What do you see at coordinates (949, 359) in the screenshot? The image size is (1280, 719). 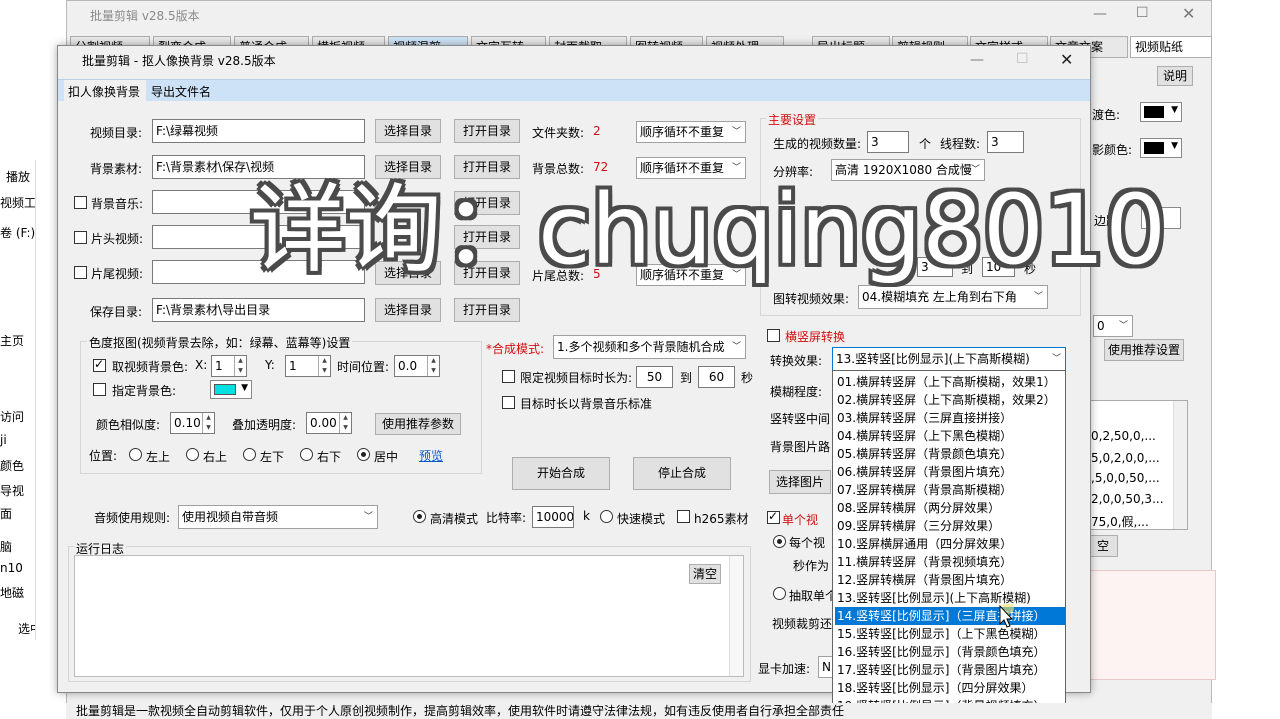 I see `convert-effect-select: 13.竖转竖[比例显示](上下高斯模糊) ﹀` at bounding box center [949, 359].